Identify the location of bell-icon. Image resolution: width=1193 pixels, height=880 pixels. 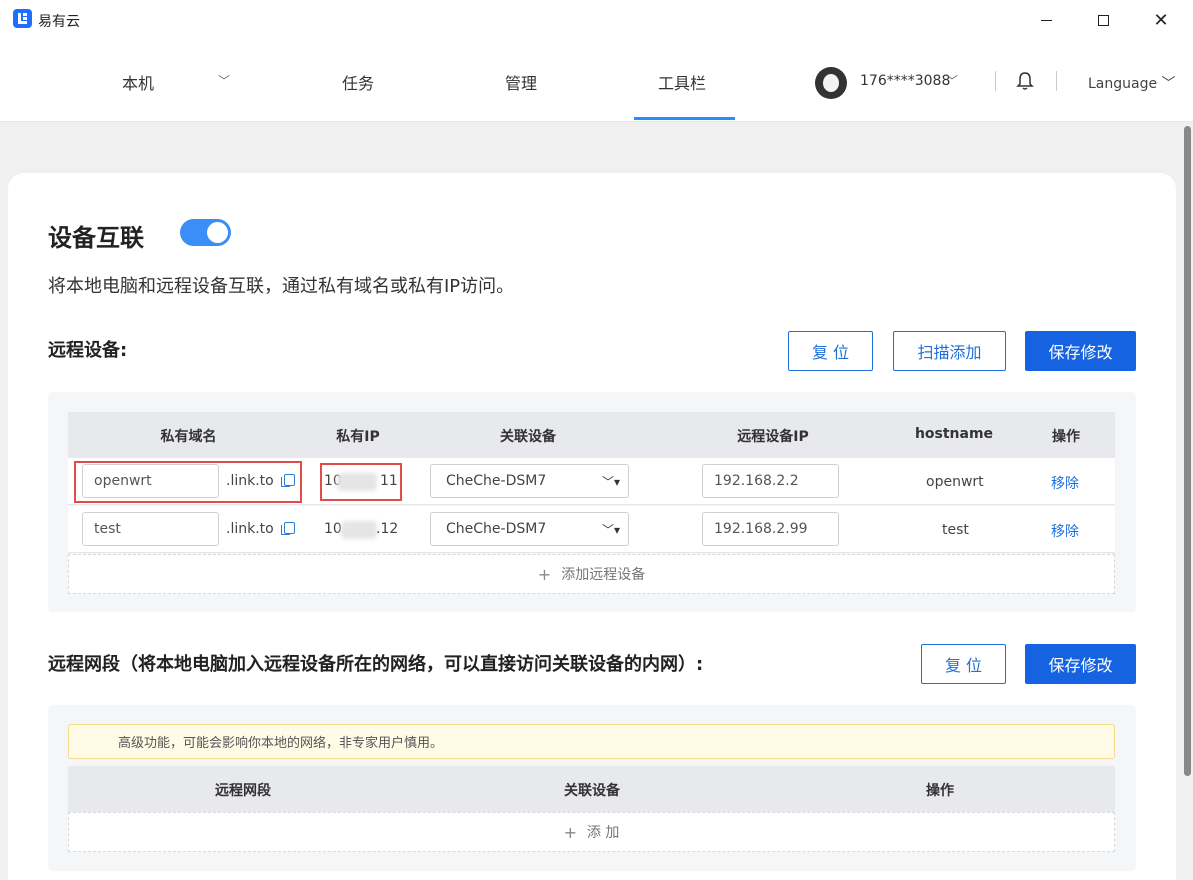
(1025, 81).